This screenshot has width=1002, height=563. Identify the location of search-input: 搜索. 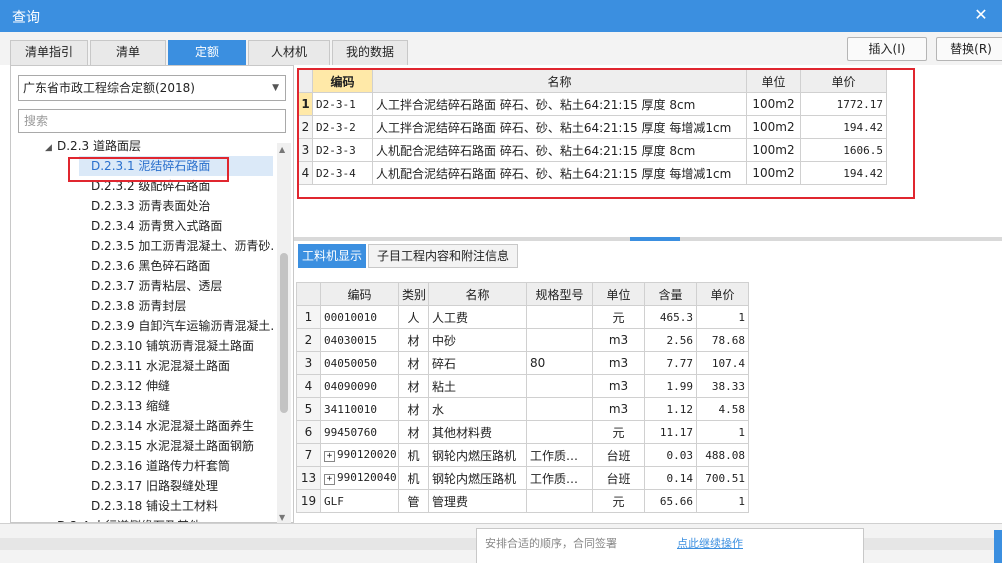
(152, 121).